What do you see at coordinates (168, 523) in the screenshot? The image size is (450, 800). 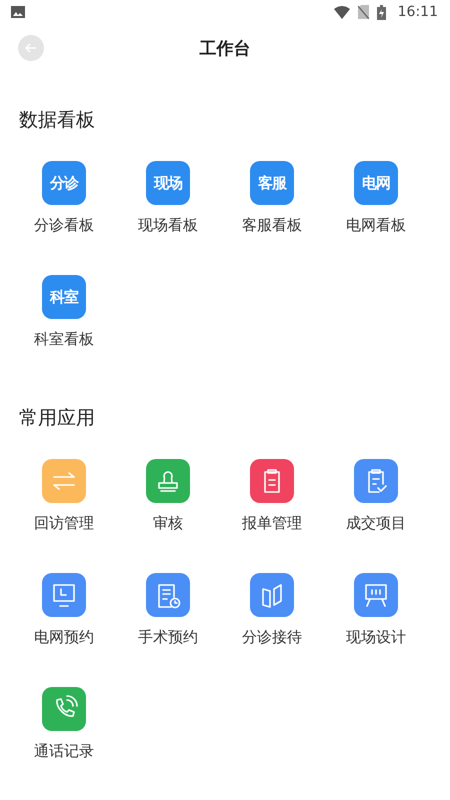 I see `app-label: 审核` at bounding box center [168, 523].